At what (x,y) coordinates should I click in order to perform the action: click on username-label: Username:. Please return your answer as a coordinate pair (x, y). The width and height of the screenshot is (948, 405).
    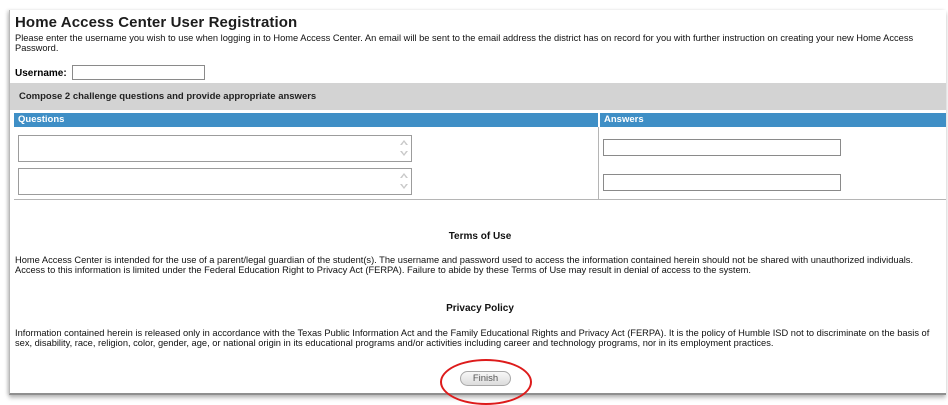
    Looking at the image, I should click on (41, 73).